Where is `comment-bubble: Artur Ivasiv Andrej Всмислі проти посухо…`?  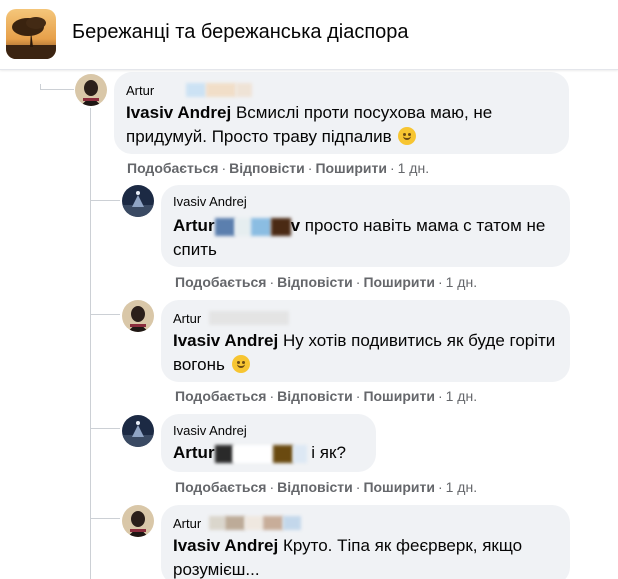
comment-bubble: Artur Ivasiv Andrej Всмислі проти посухо… is located at coordinates (341, 113).